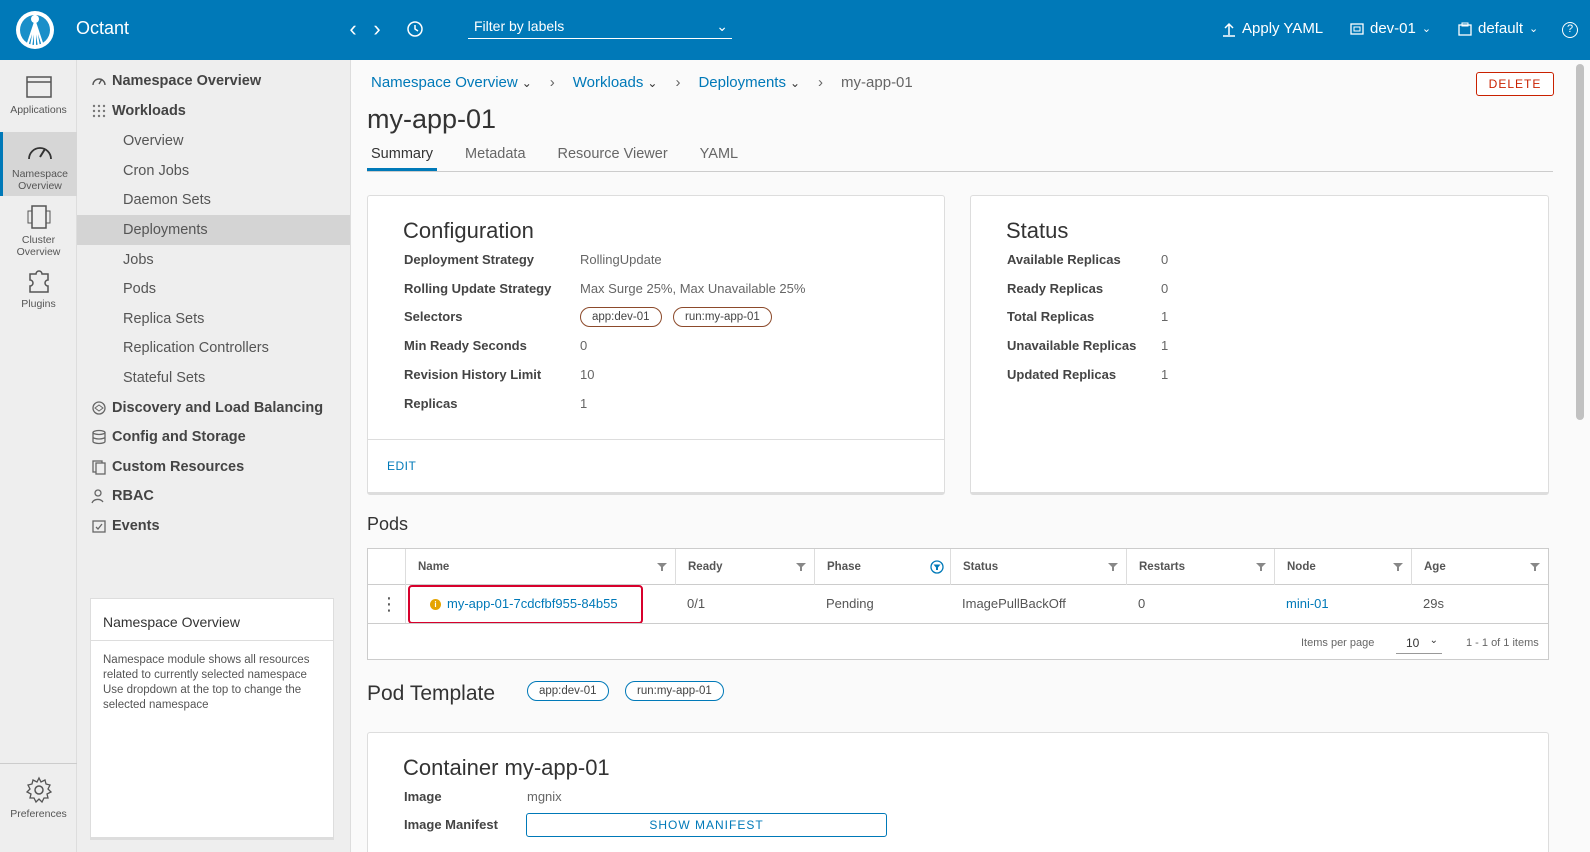 The height and width of the screenshot is (852, 1590). What do you see at coordinates (706, 825) in the screenshot?
I see `show-manifest-button: SHOW MANIFEST` at bounding box center [706, 825].